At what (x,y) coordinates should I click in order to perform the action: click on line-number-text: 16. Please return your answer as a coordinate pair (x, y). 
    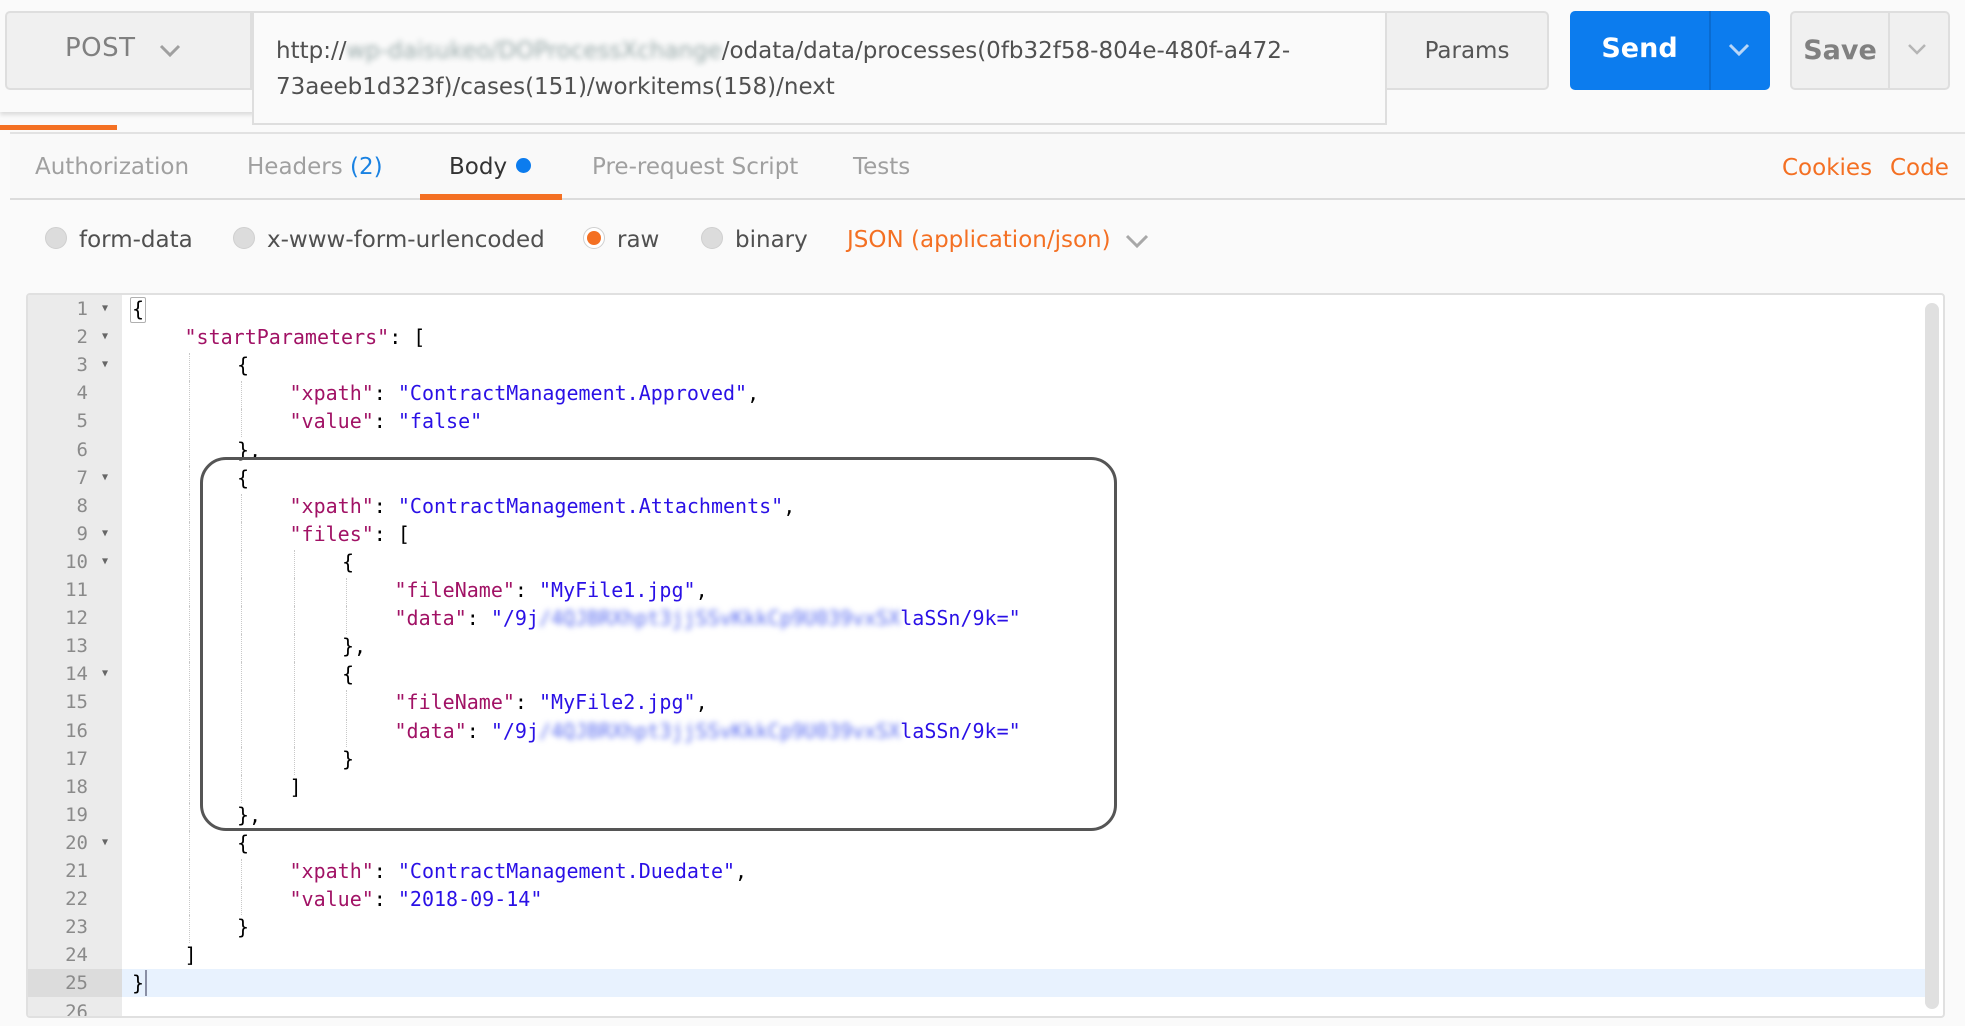
    Looking at the image, I should click on (76, 730).